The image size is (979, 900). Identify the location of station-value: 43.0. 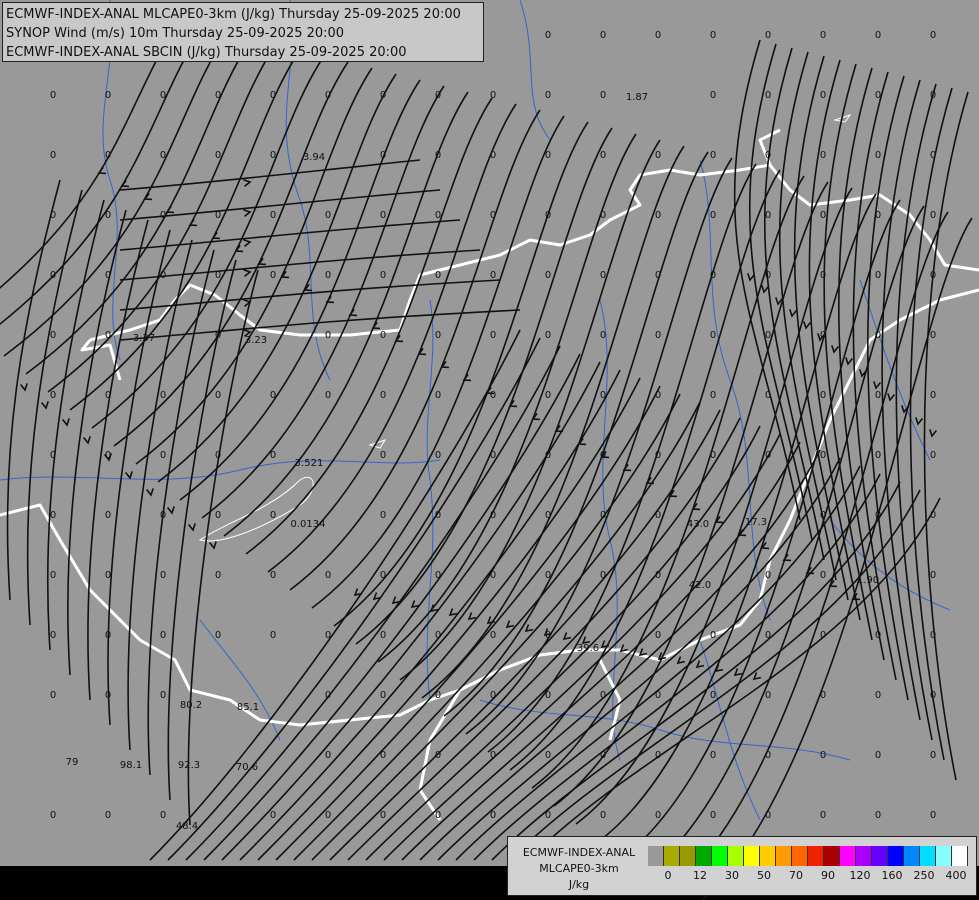
(698, 524).